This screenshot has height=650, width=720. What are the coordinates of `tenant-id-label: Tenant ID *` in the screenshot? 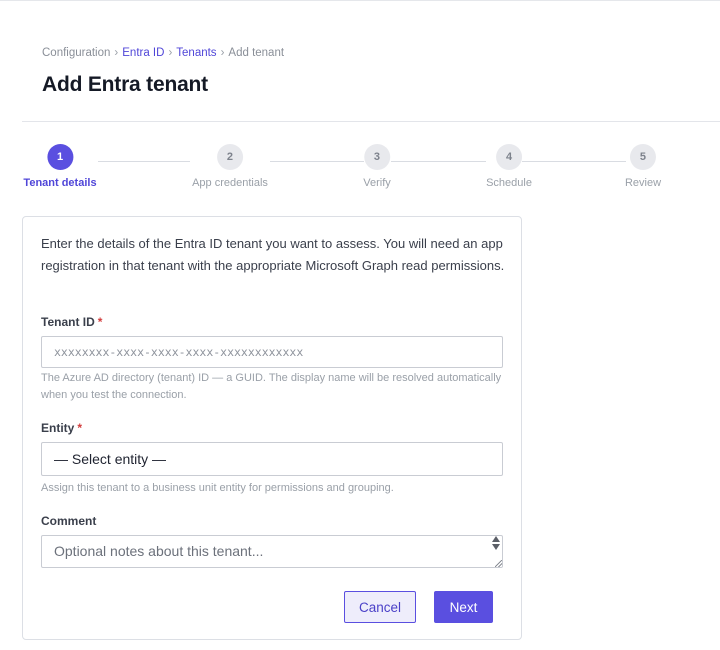 It's located at (71, 322).